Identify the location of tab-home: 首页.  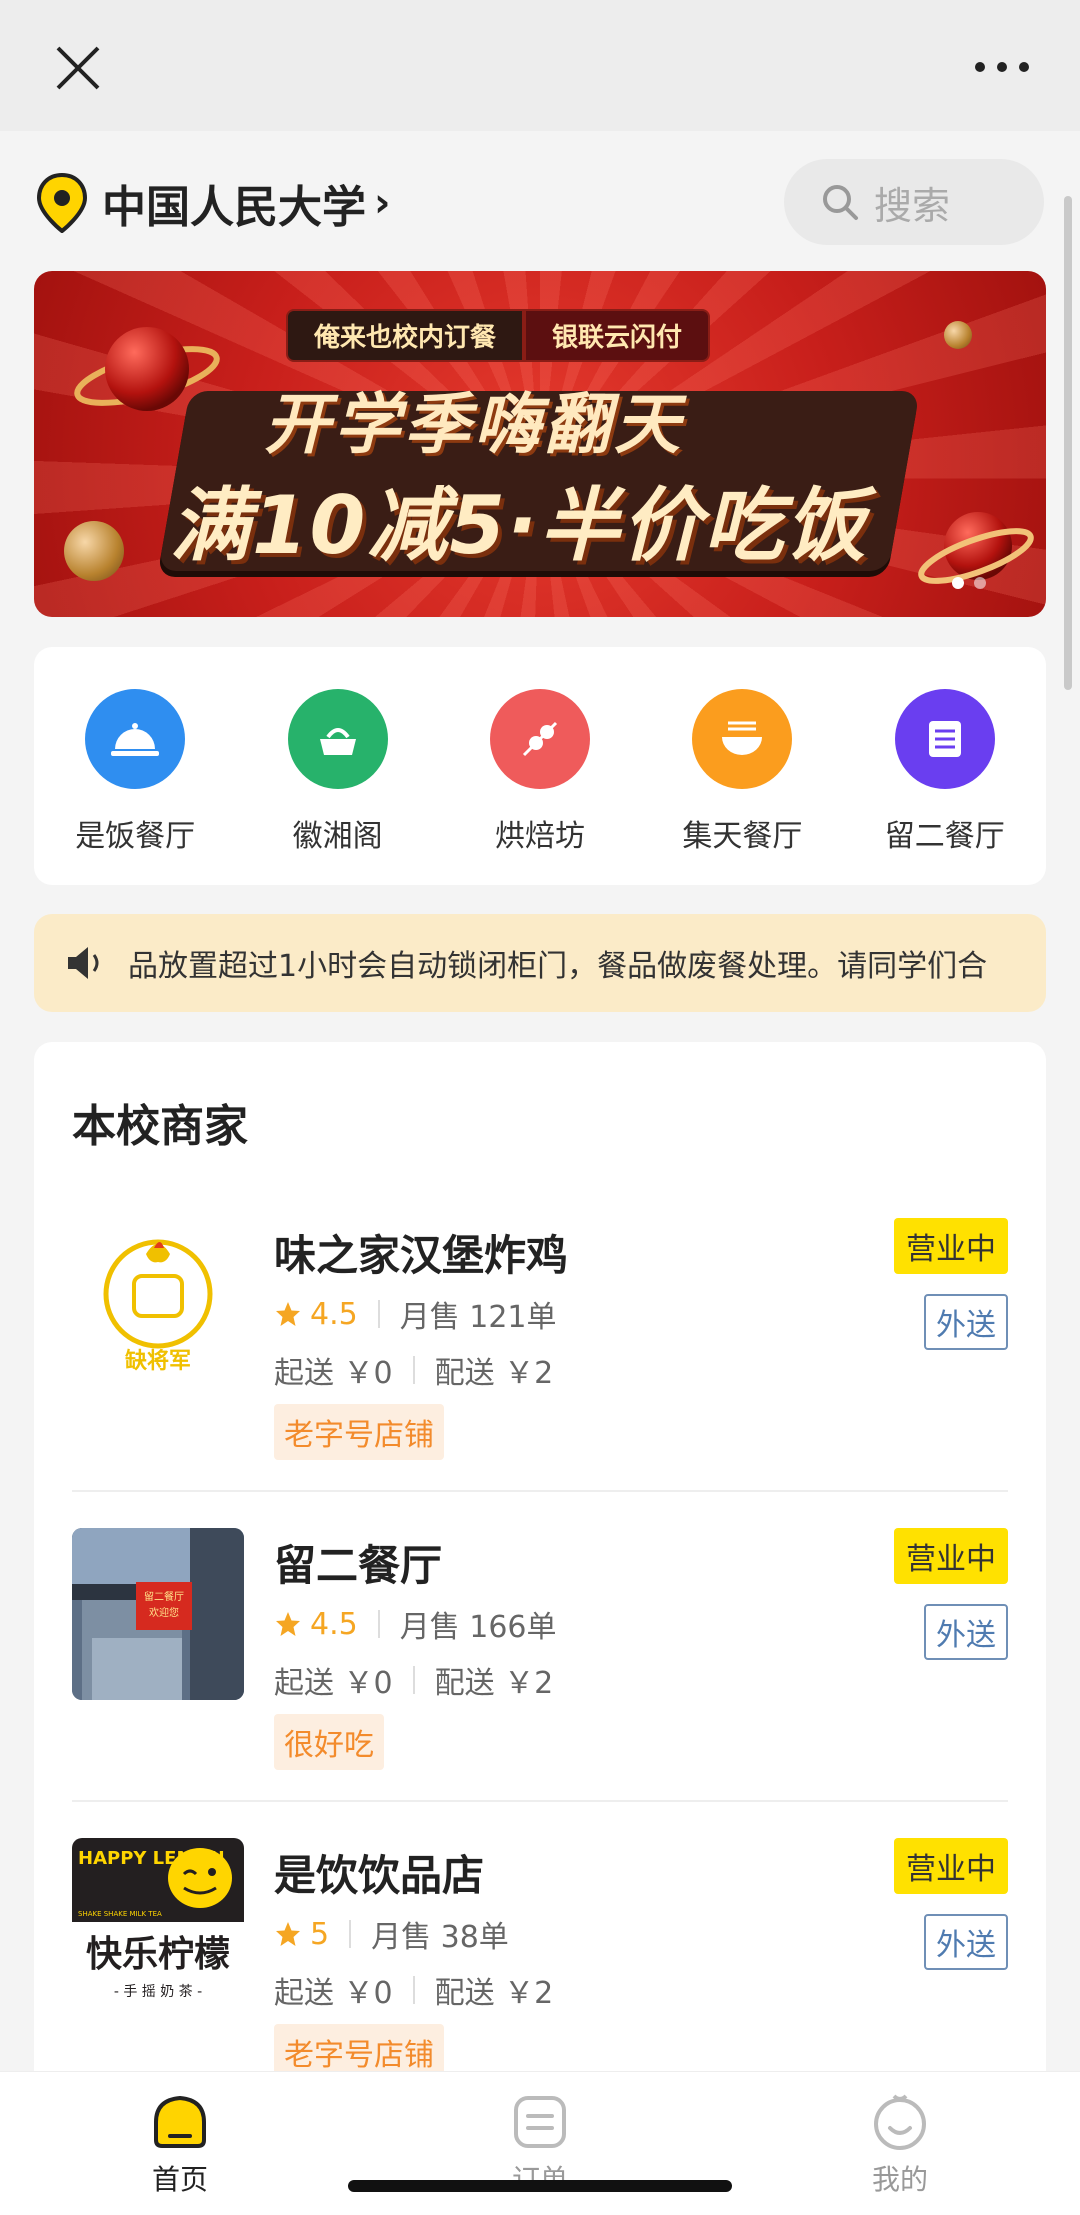
(180, 2143).